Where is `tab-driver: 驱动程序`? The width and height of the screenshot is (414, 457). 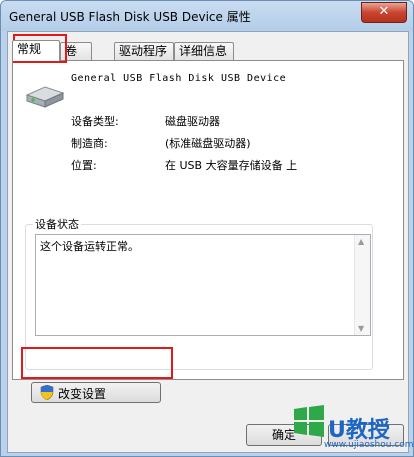
tab-driver: 驱动程序 is located at coordinates (144, 51).